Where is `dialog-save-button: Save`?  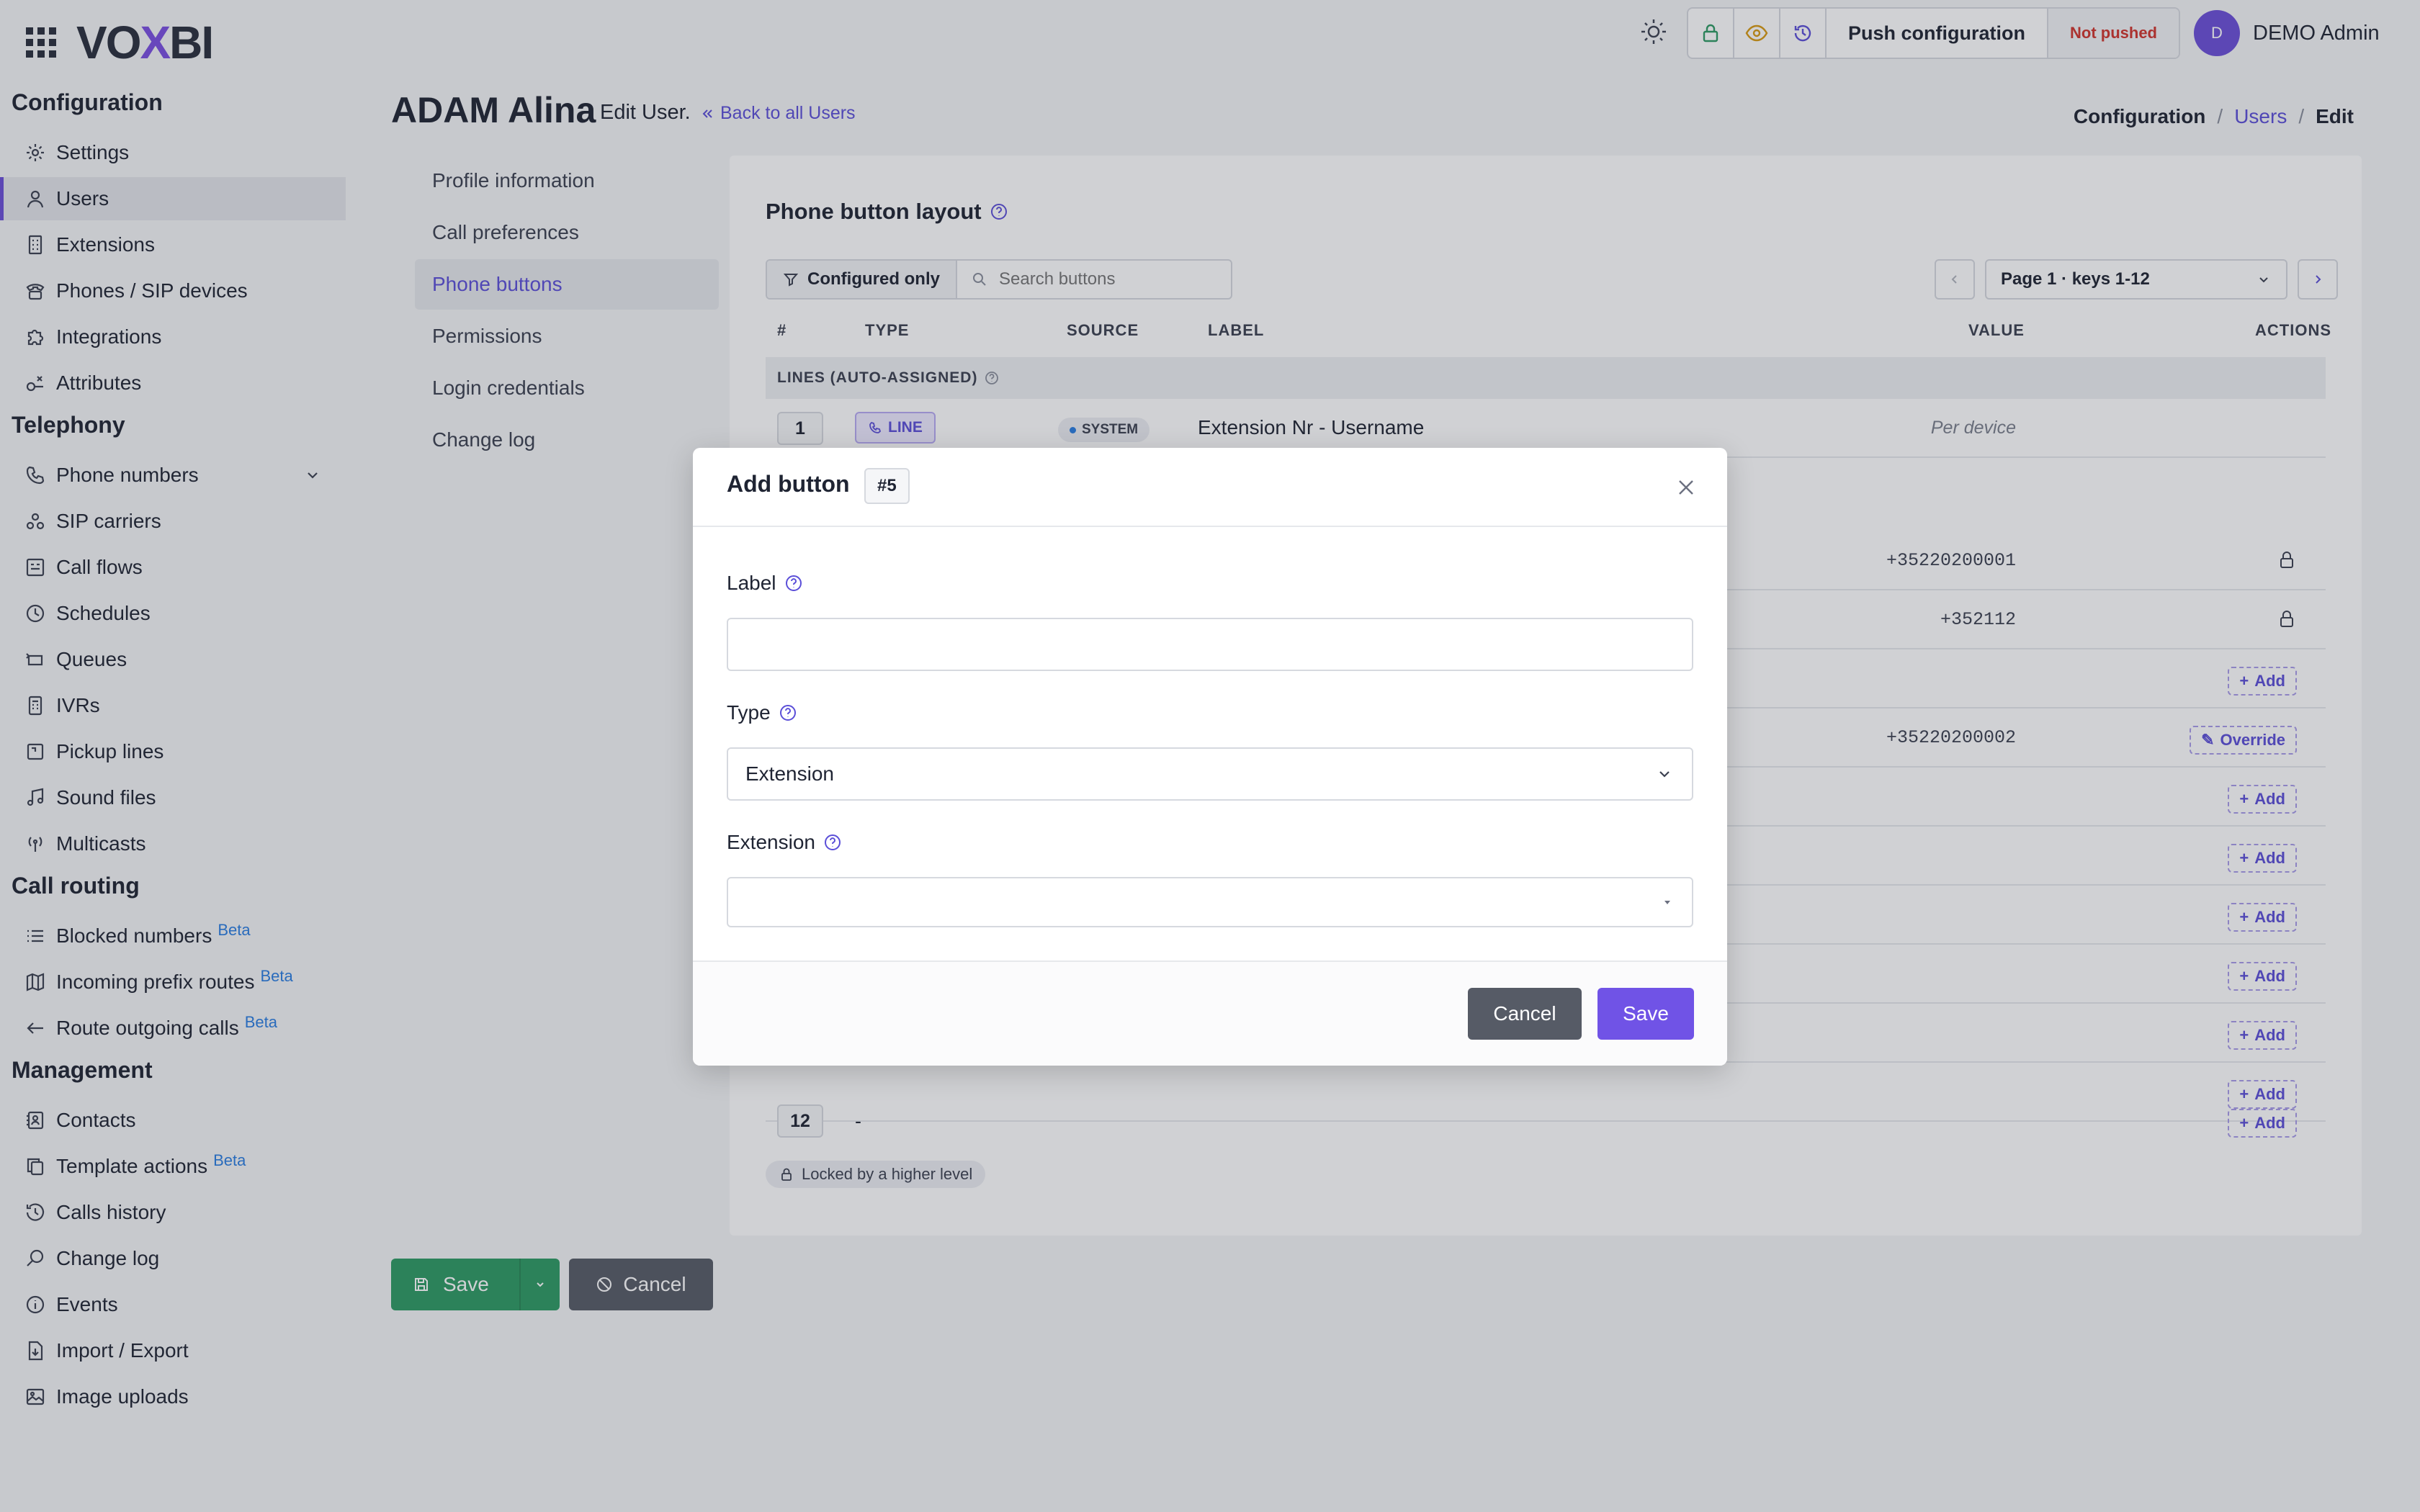
dialog-save-button: Save is located at coordinates (1645, 1014).